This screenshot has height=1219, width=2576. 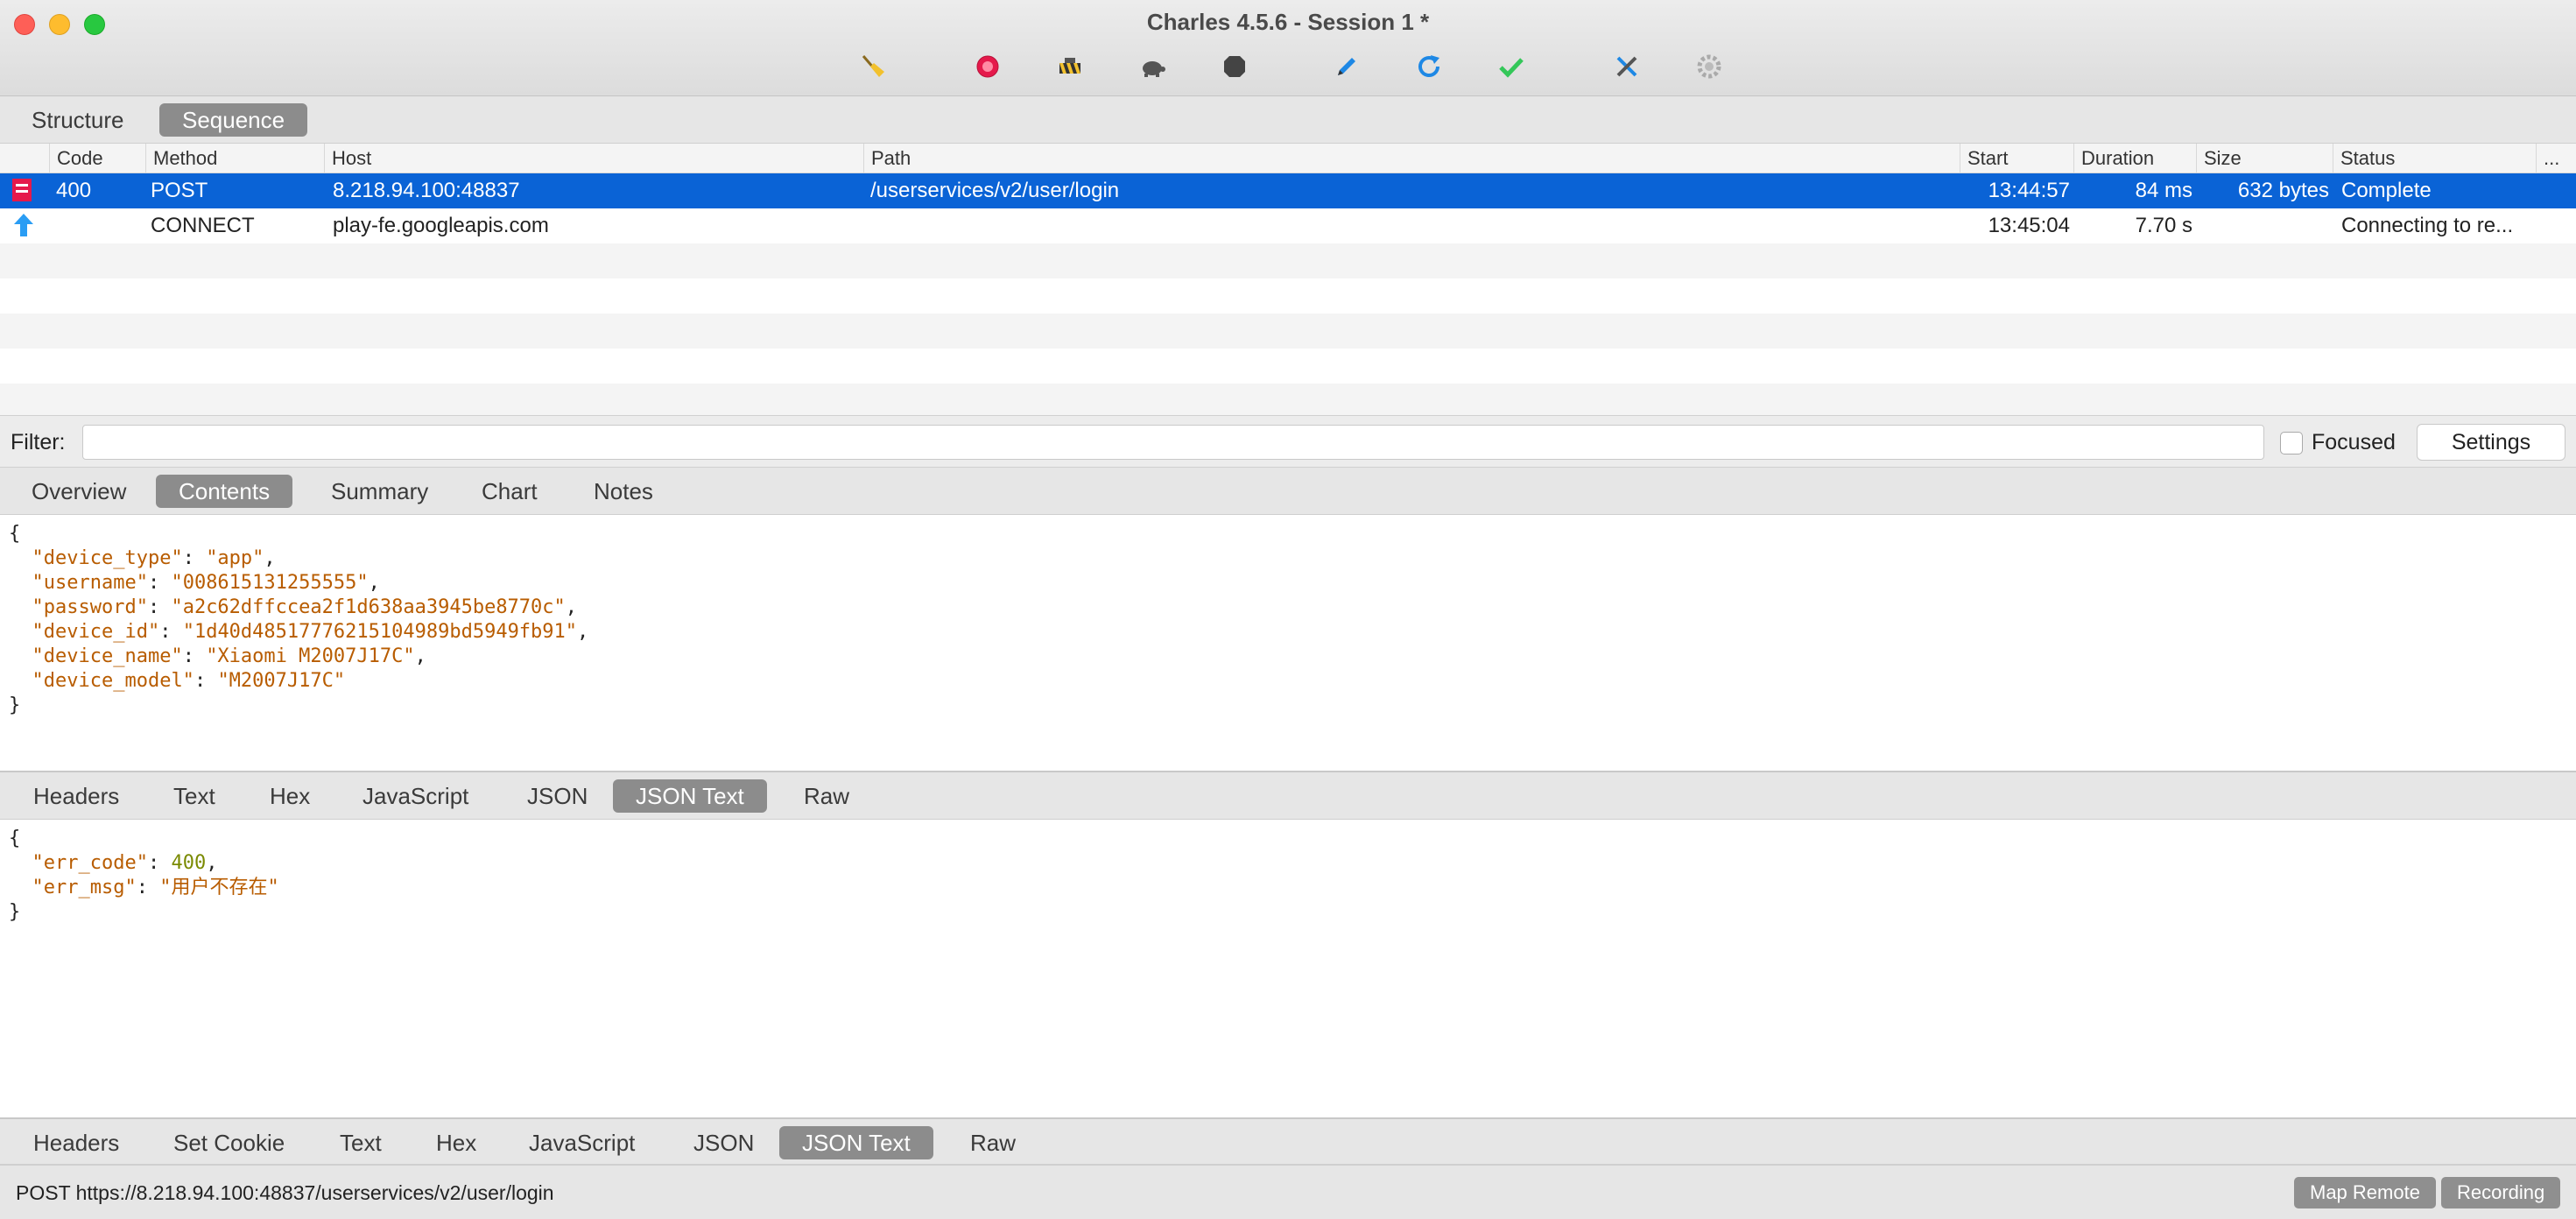 I want to click on json-key: "err_code", so click(x=90, y=863).